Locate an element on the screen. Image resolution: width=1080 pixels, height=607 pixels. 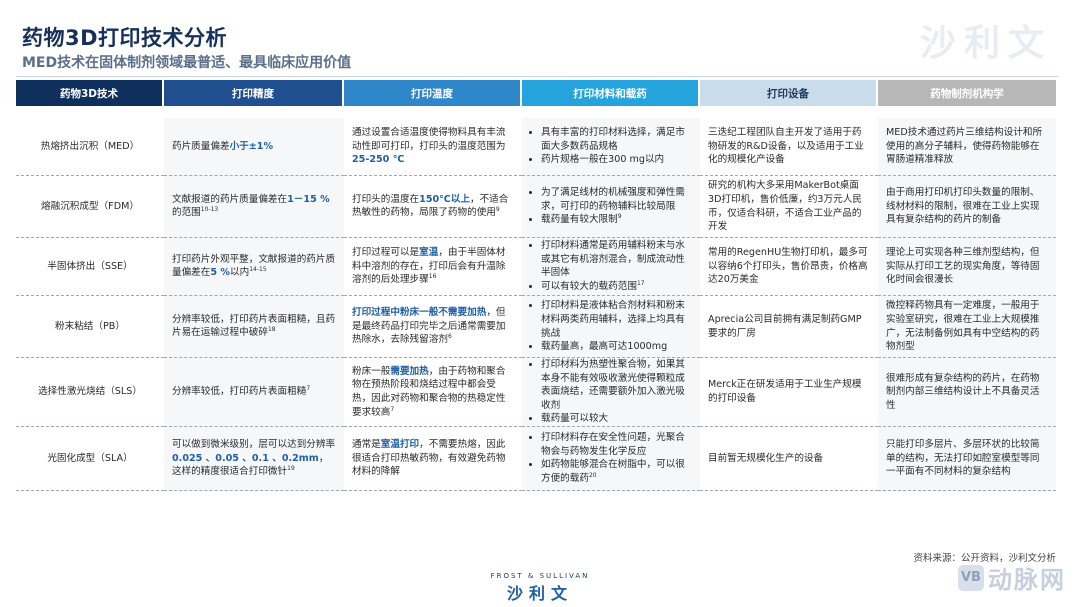
materials-list: 为了满足线材的机械强度和弹性需求，可打印的药物辅料比较局限载药量有较大限制9 is located at coordinates (611, 206).